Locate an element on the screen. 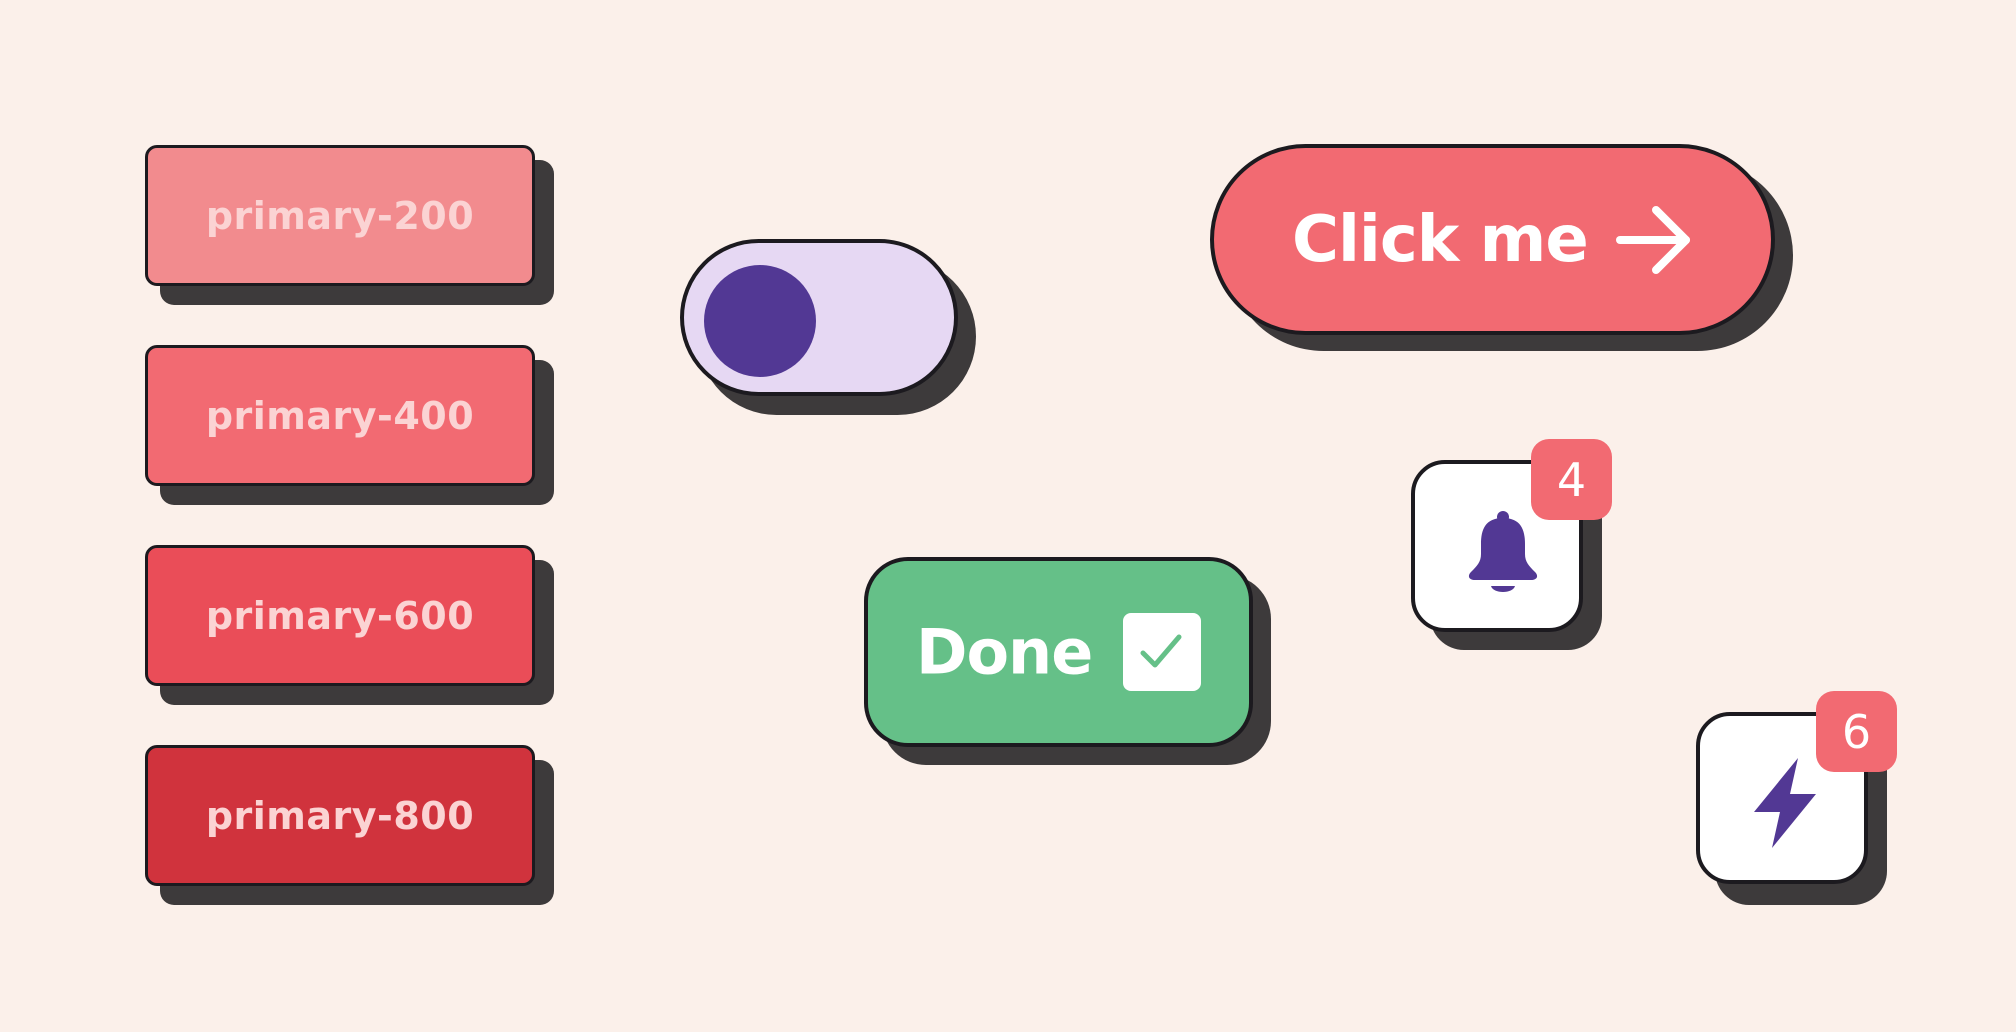 The width and height of the screenshot is (2016, 1032). lightning-bolt-icon is located at coordinates (1785, 803).